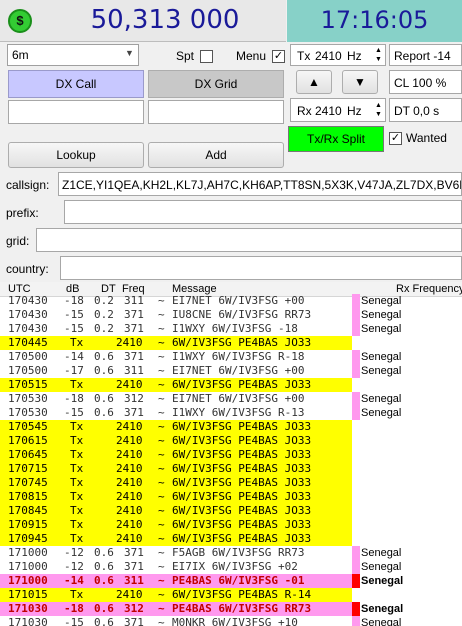  I want to click on band-value: 6m, so click(20, 55).